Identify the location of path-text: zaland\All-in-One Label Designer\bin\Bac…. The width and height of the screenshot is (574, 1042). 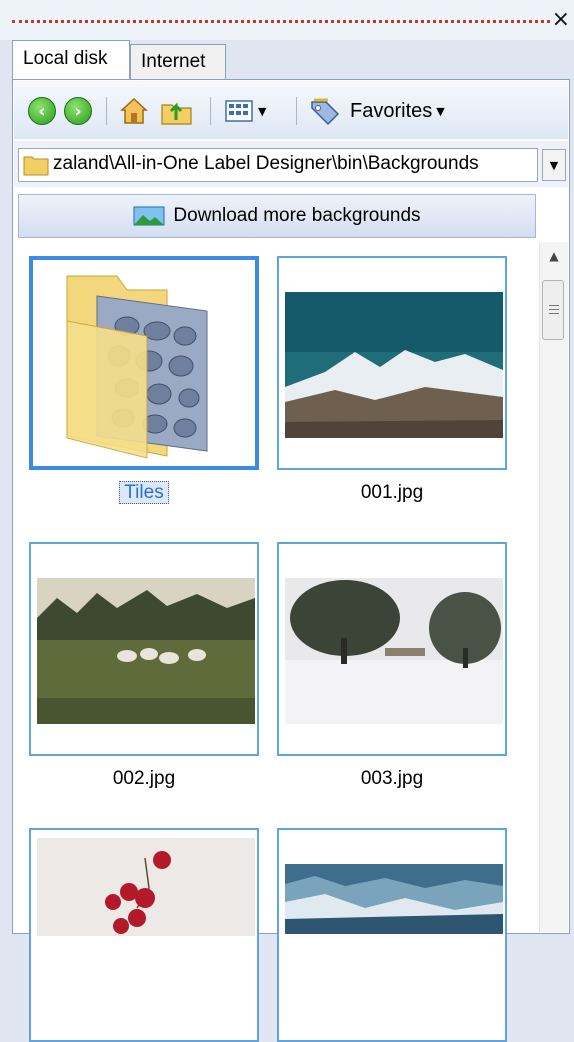
(266, 163).